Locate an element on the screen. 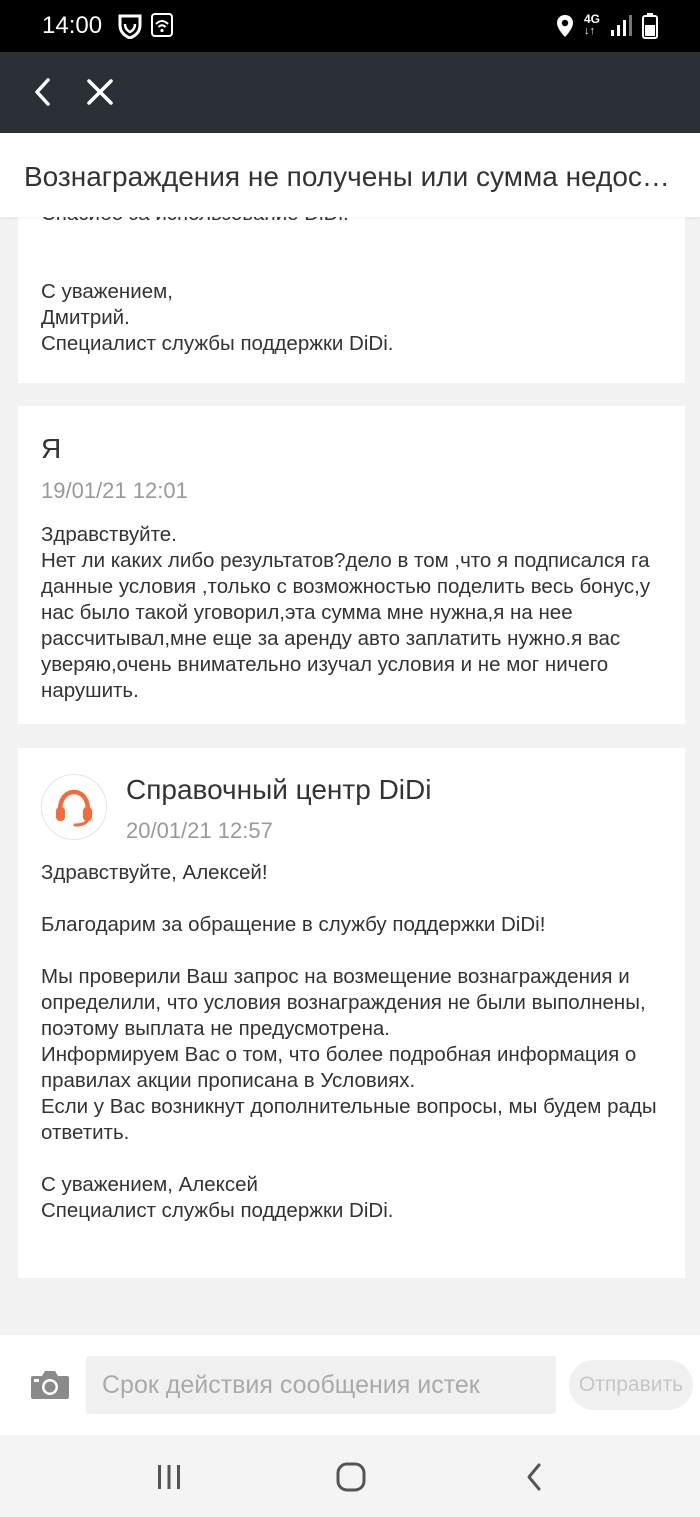 The image size is (700, 1517). recent-apps-icon is located at coordinates (169, 1477).